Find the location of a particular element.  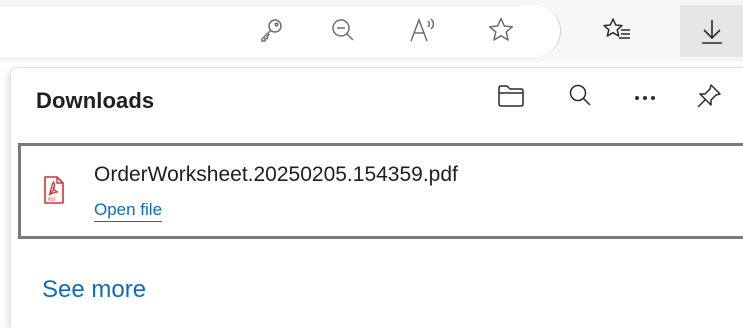

open-folder-icon is located at coordinates (511, 98).